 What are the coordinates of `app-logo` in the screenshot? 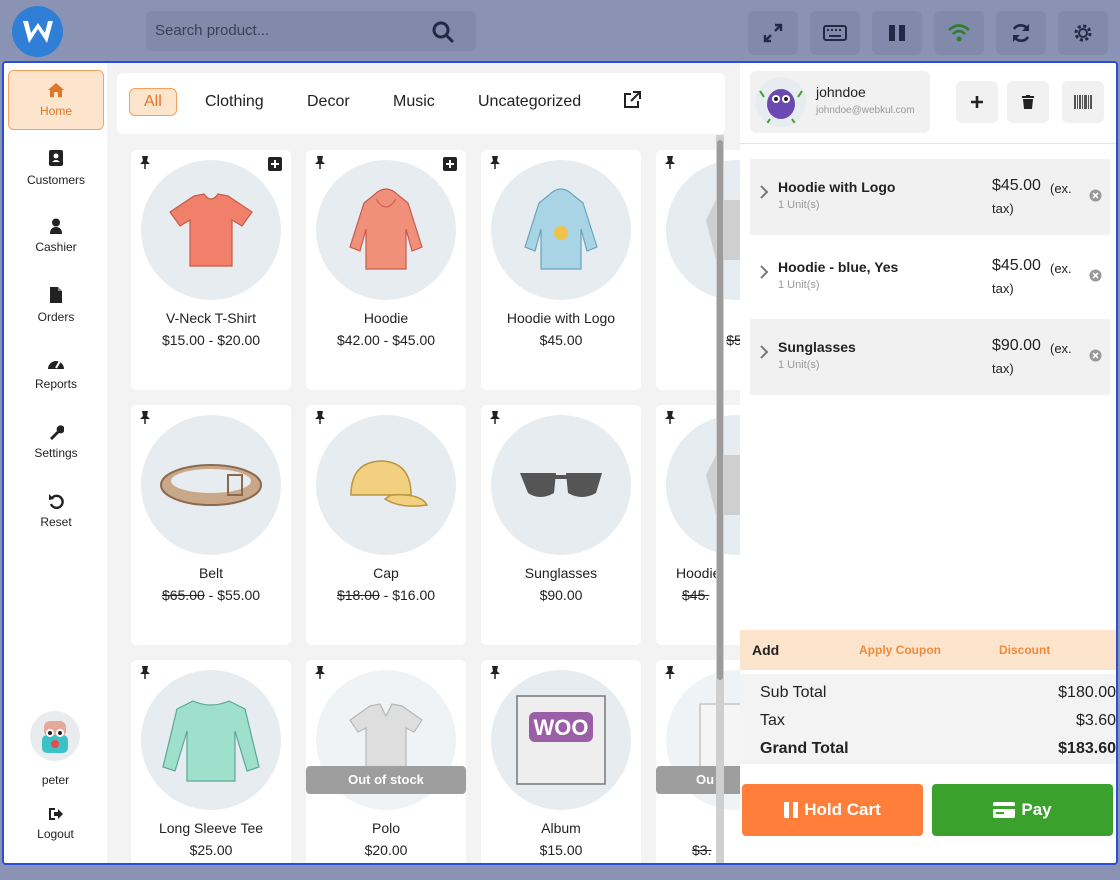 It's located at (37, 31).